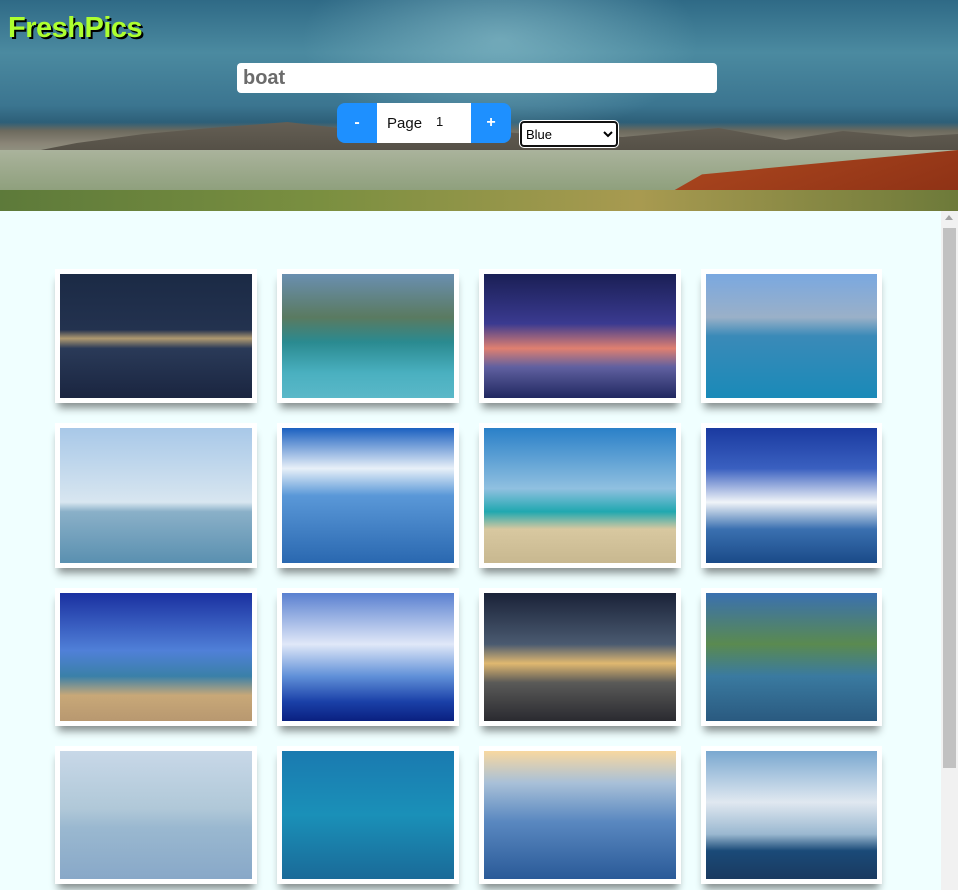  Describe the element at coordinates (75, 28) in the screenshot. I see `app-logo: FreshPics` at that location.